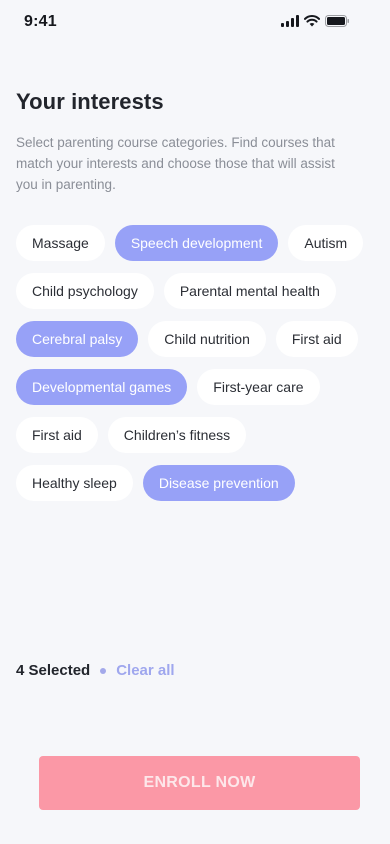 The width and height of the screenshot is (390, 844). What do you see at coordinates (199, 783) in the screenshot?
I see `enroll-now-button: ENROLL NOW` at bounding box center [199, 783].